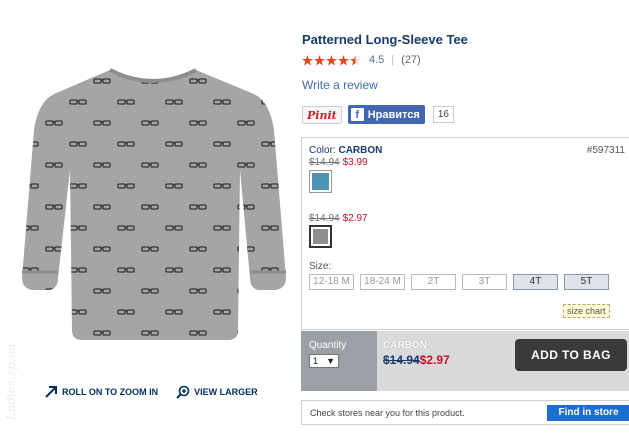 Image resolution: width=629 pixels, height=433 pixels. I want to click on variant-price-1: $14.94 $3.99, so click(338, 162).